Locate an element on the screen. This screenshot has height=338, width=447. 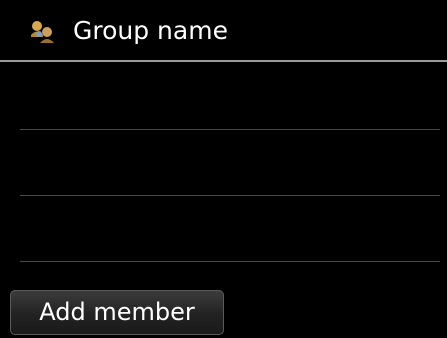
add-member-button: Add member is located at coordinates (117, 312).